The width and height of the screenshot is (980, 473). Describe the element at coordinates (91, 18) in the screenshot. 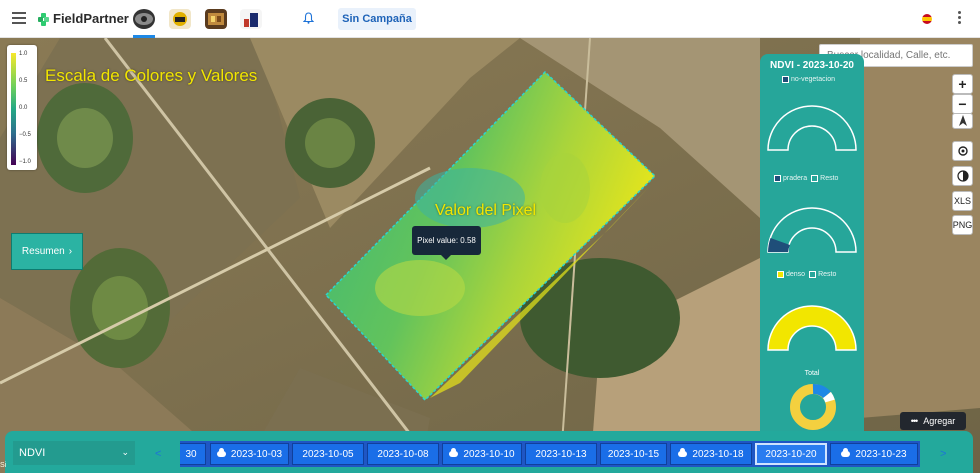

I see `brand-name: FieldPartner` at that location.